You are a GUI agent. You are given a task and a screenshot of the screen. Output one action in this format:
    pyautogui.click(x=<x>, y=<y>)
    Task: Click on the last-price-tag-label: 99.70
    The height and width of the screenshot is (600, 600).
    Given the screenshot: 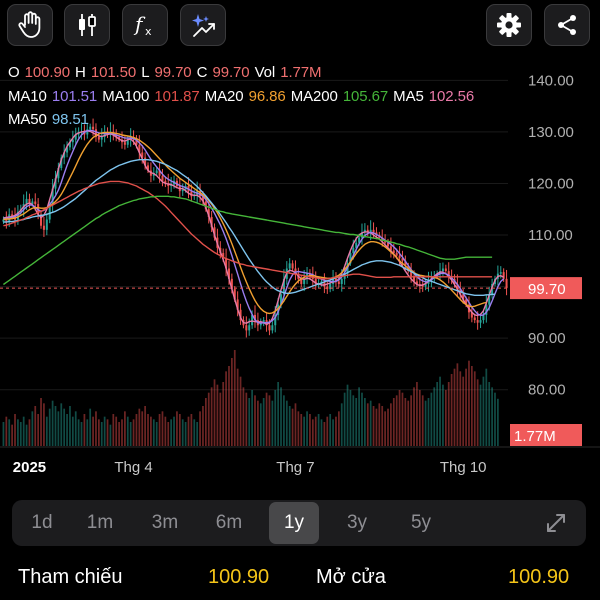 What is the action you would take?
    pyautogui.click(x=547, y=289)
    